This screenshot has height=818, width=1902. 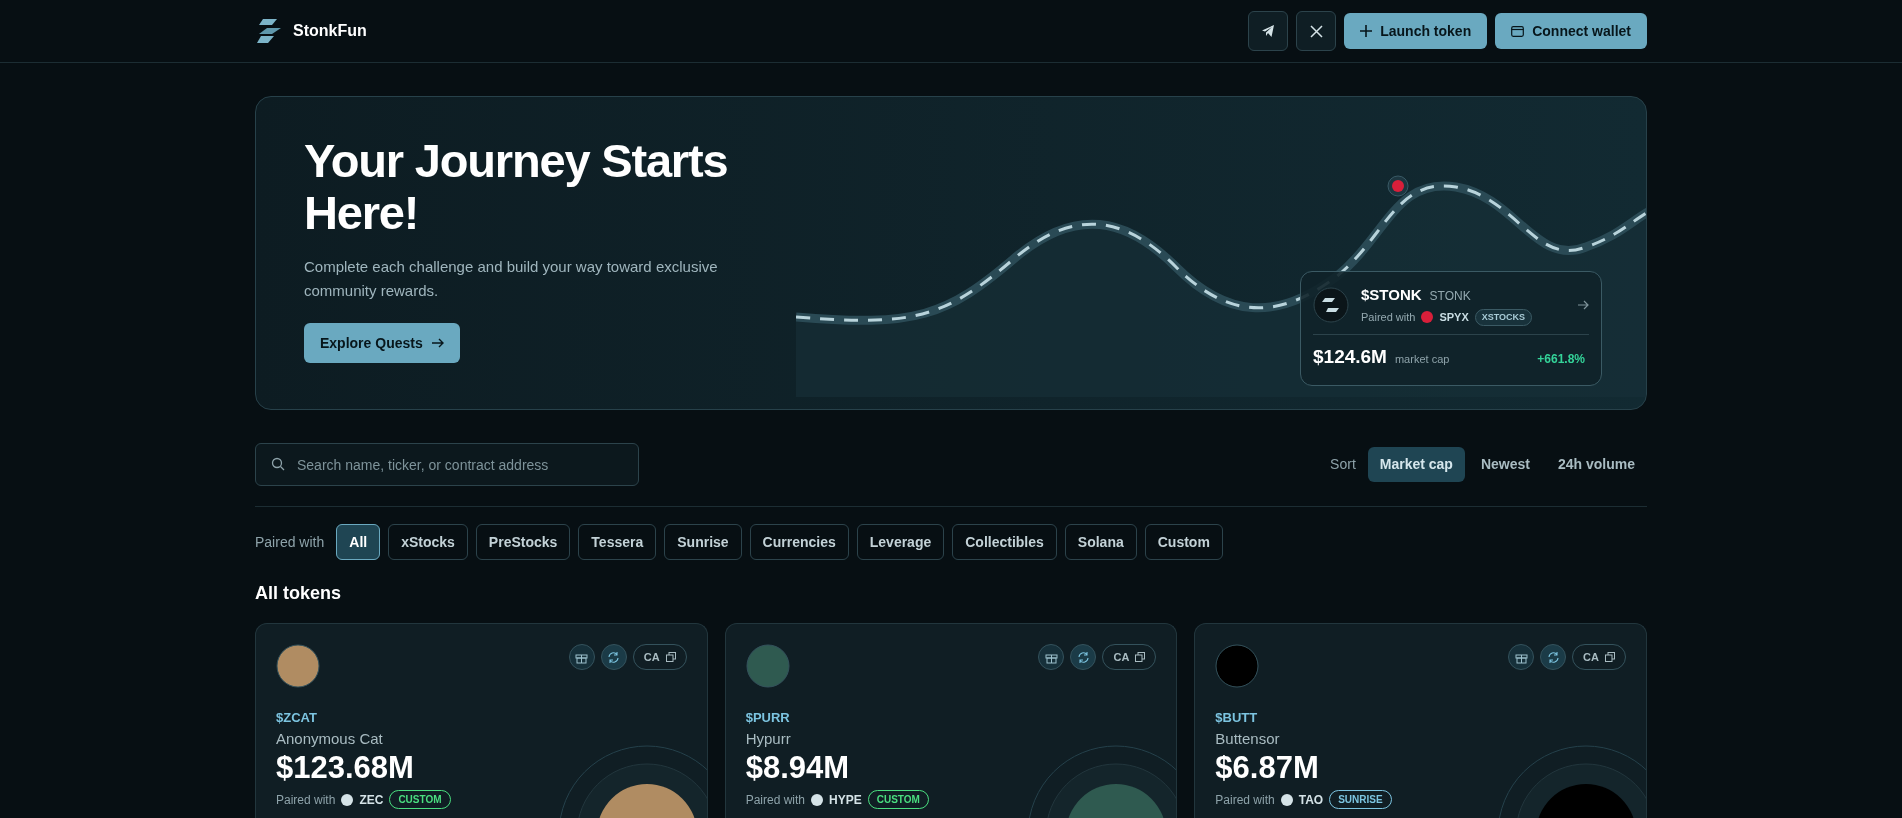 I want to click on filter-chip: Collectibles, so click(x=1004, y=542).